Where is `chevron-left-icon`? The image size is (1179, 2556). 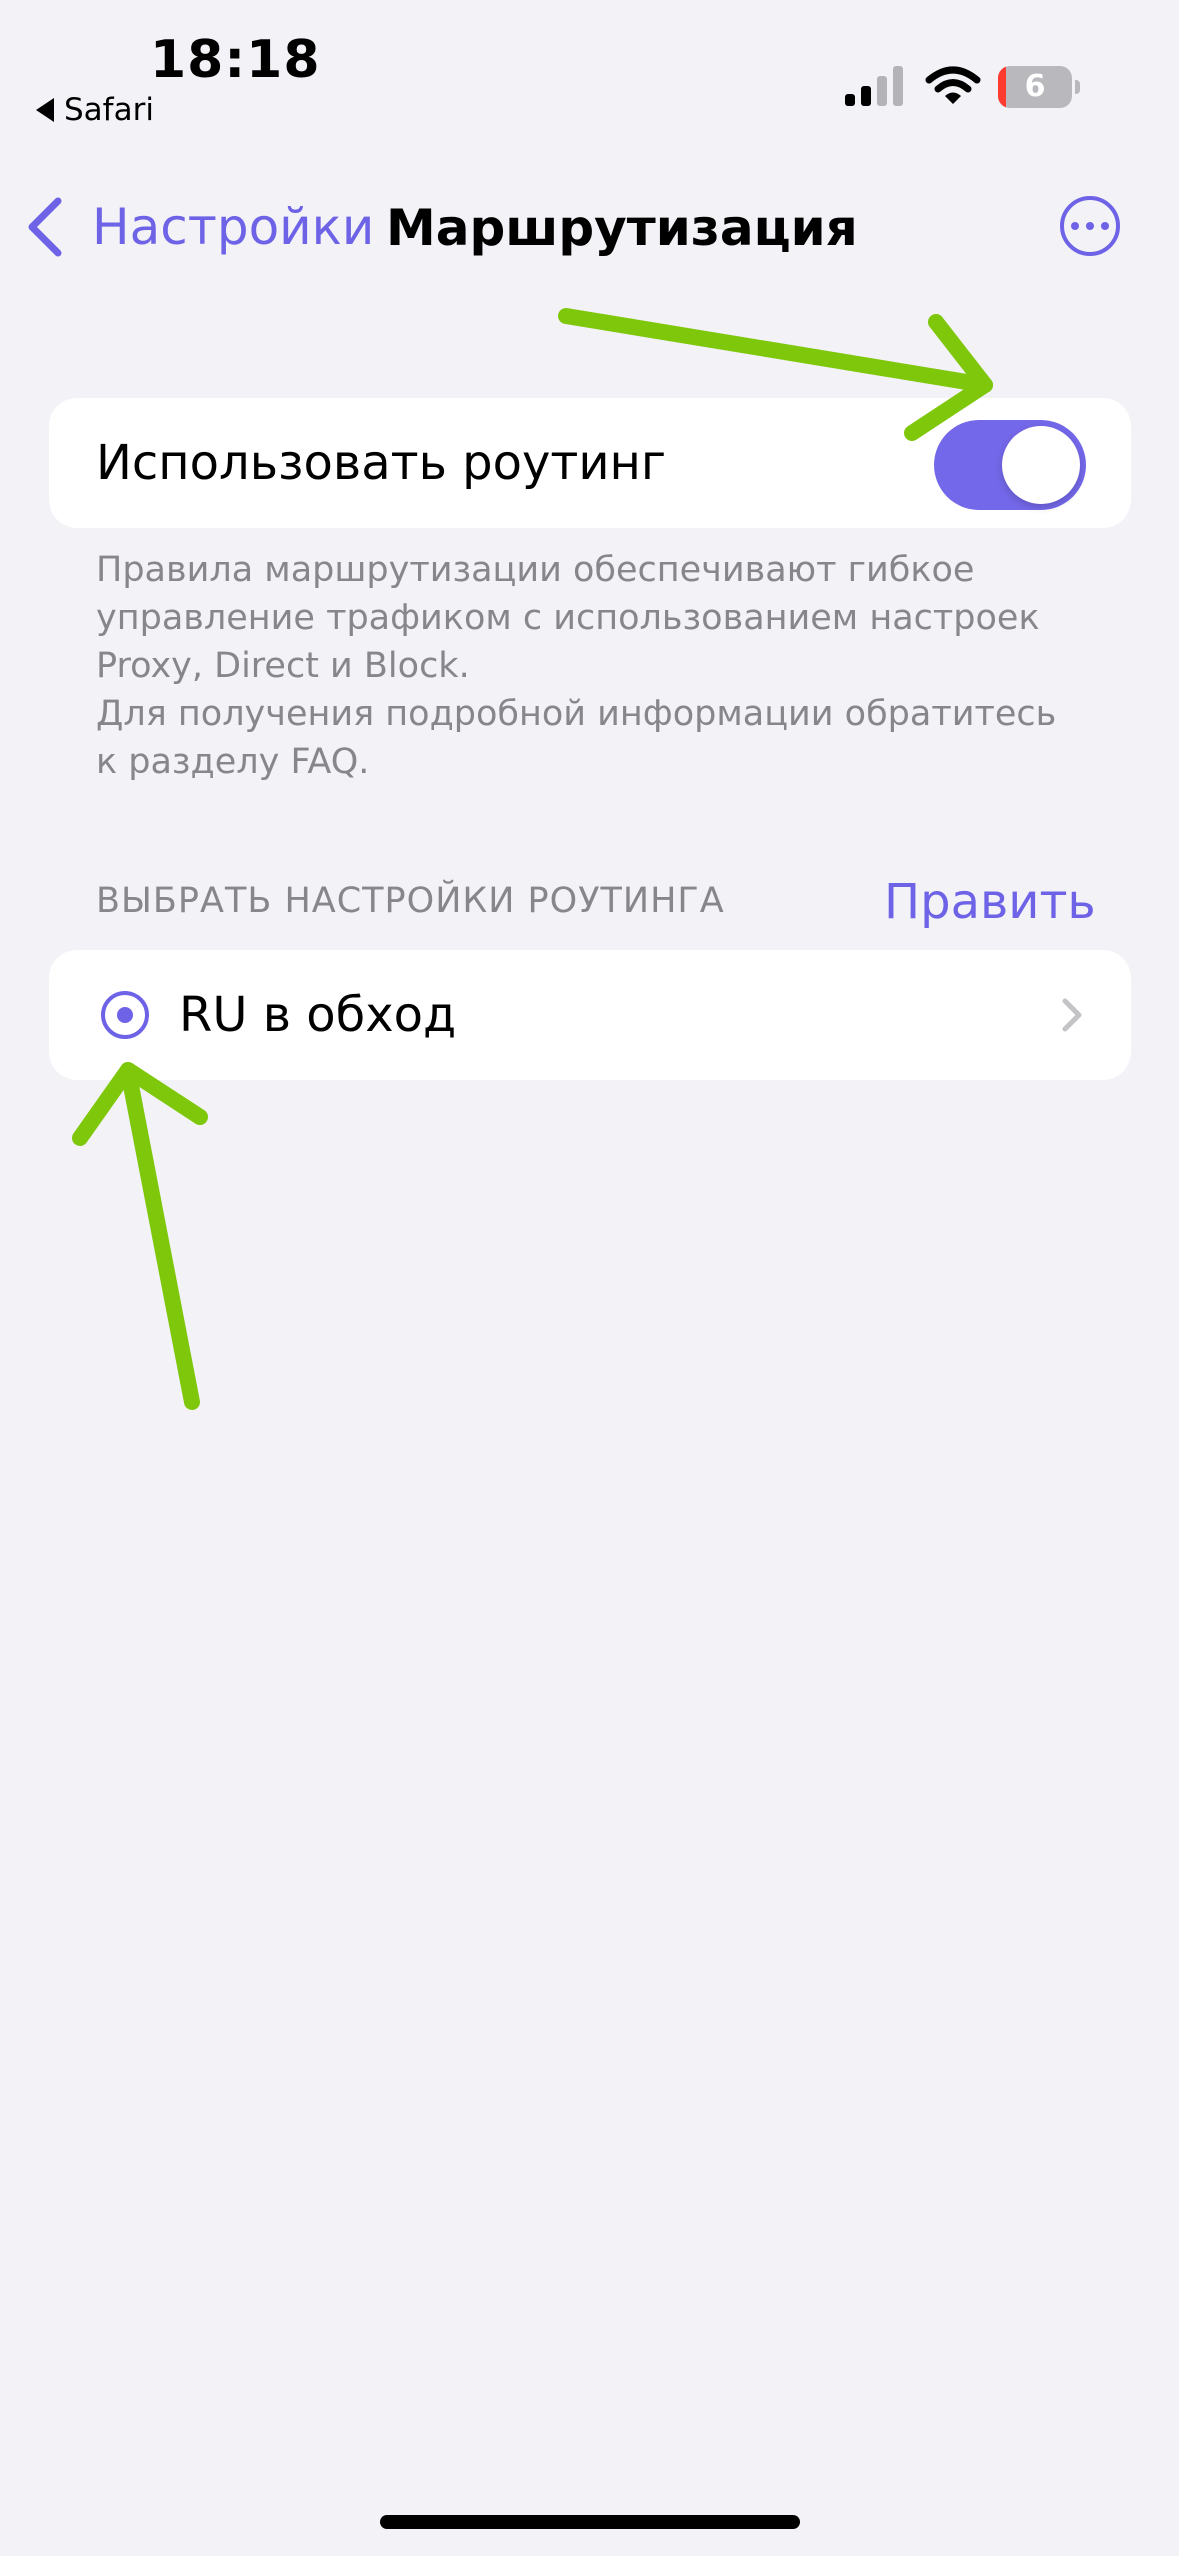 chevron-left-icon is located at coordinates (45, 227).